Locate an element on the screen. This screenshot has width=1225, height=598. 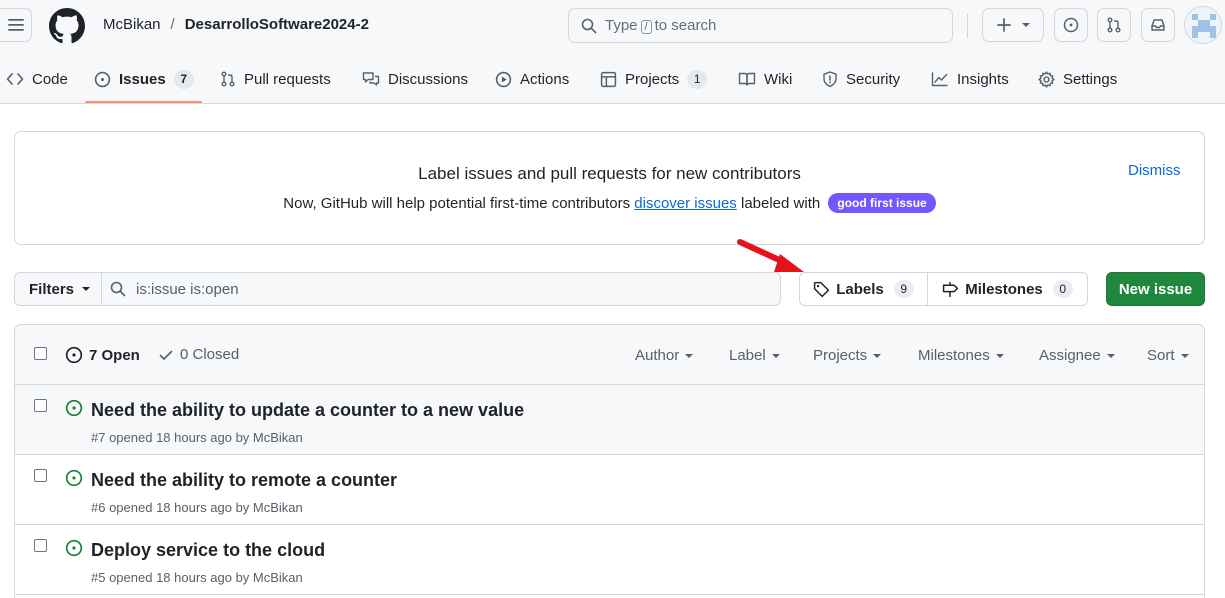
issue-search-input: is:issue is:open is located at coordinates (441, 289).